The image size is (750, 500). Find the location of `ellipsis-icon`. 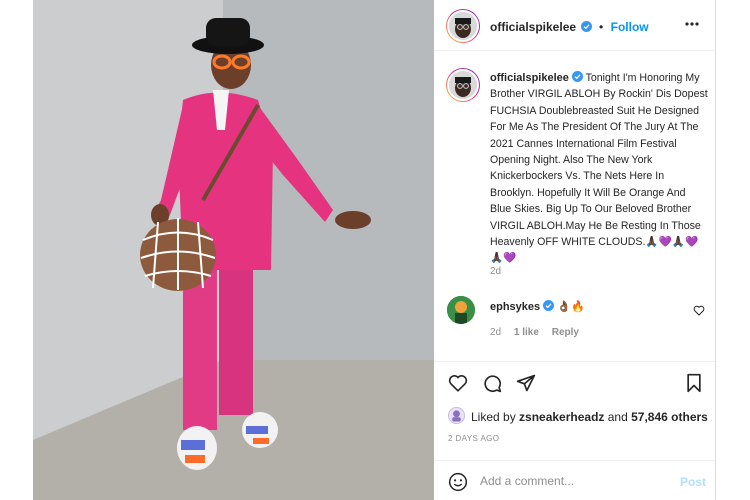

ellipsis-icon is located at coordinates (692, 24).